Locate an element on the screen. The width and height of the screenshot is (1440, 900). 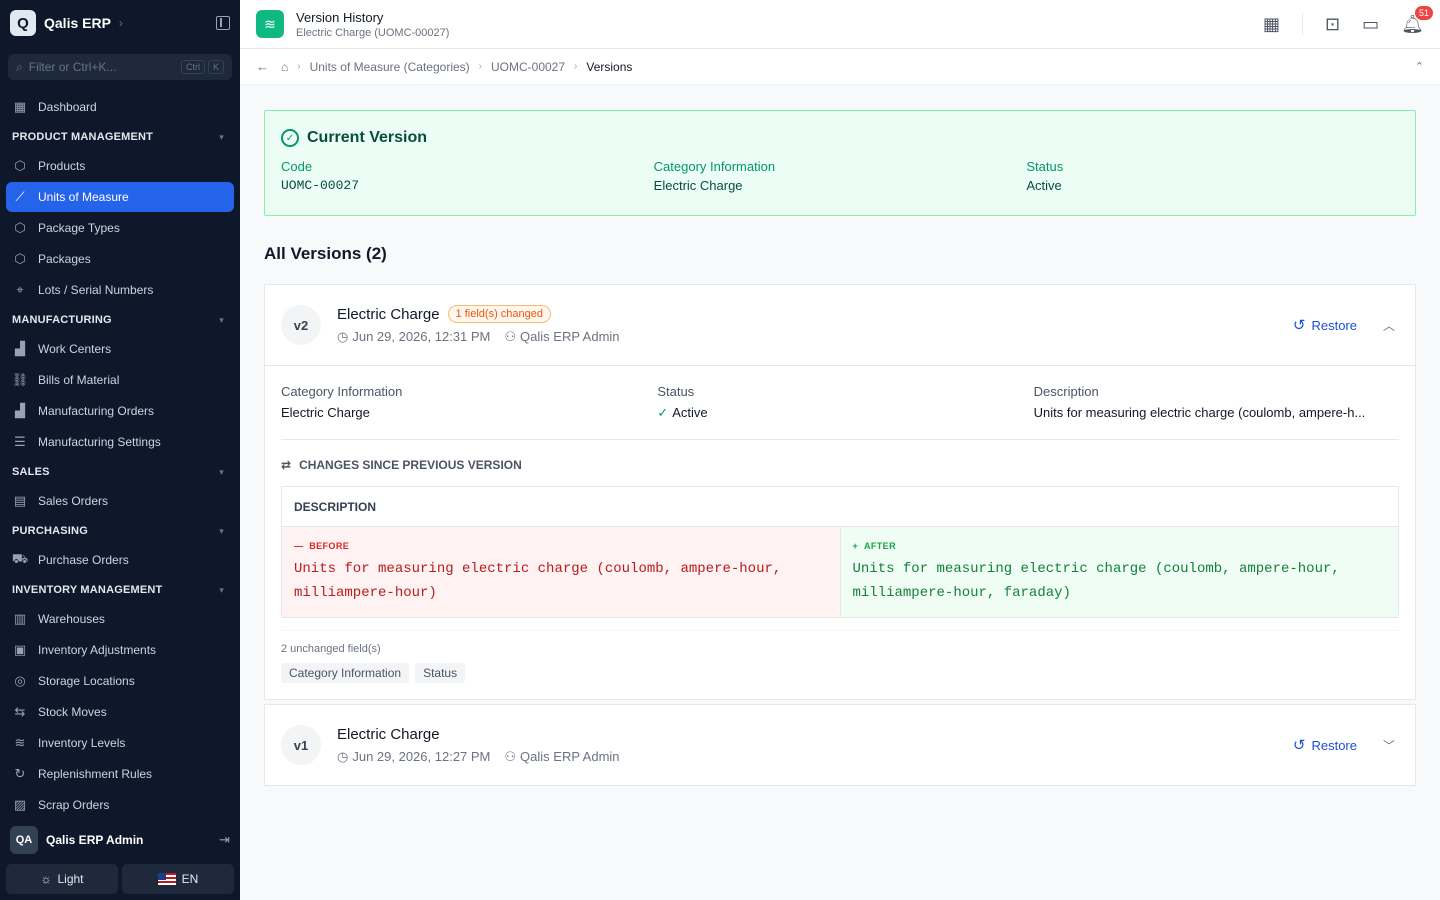
divider is located at coordinates (1303, 24).